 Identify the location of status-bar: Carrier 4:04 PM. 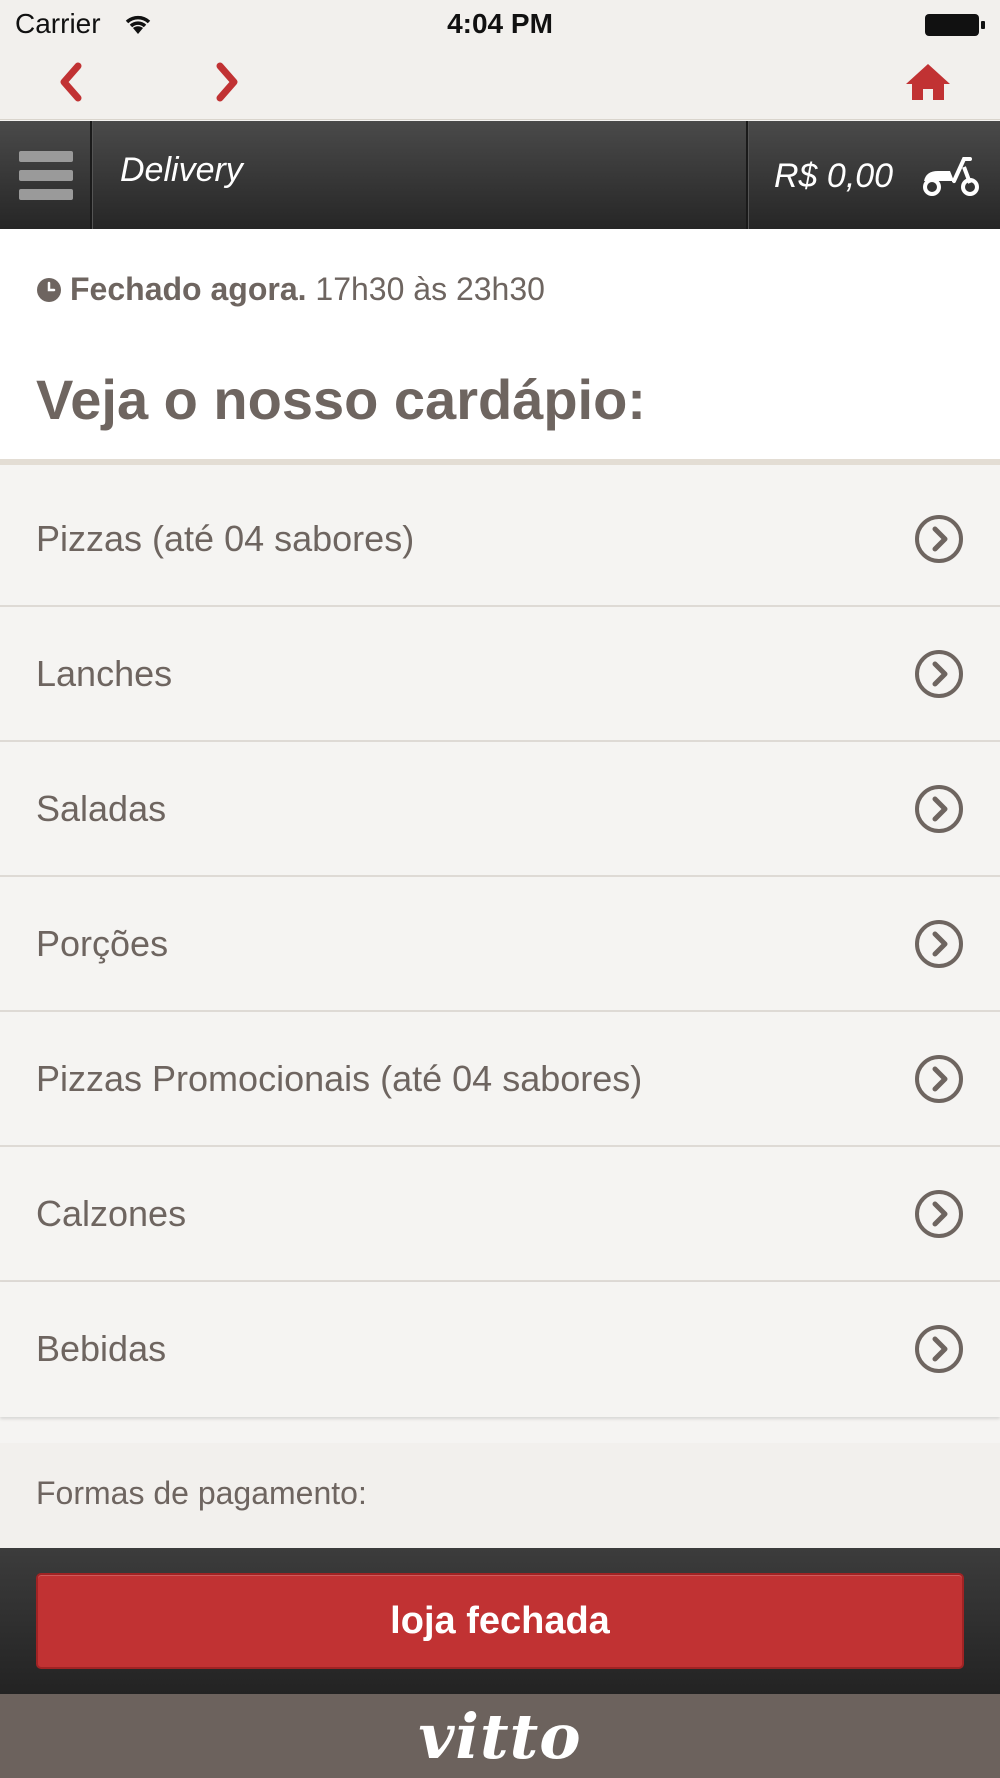
(500, 25).